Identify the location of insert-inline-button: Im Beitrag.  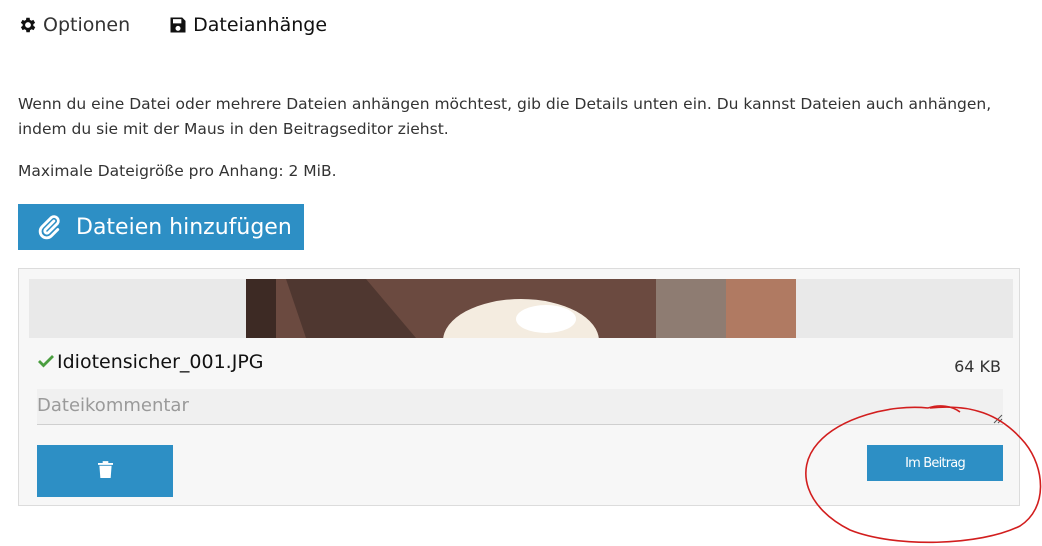
(935, 463).